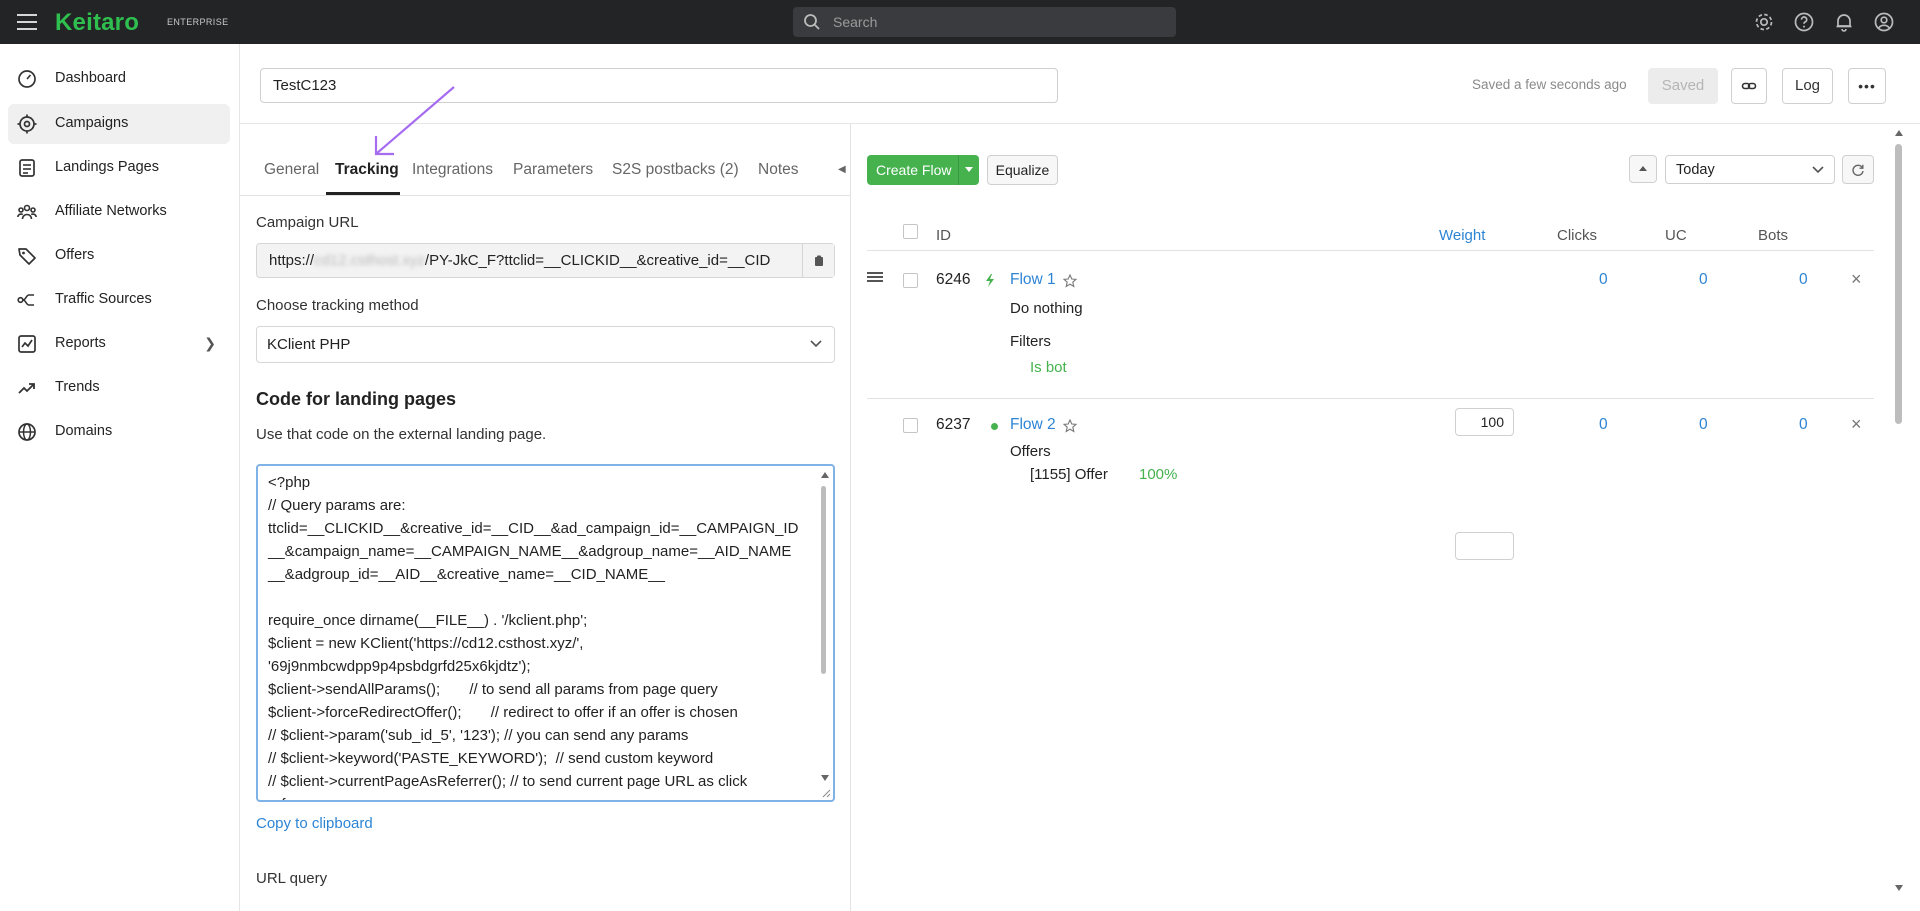  I want to click on date-range-select: Today, so click(1750, 169).